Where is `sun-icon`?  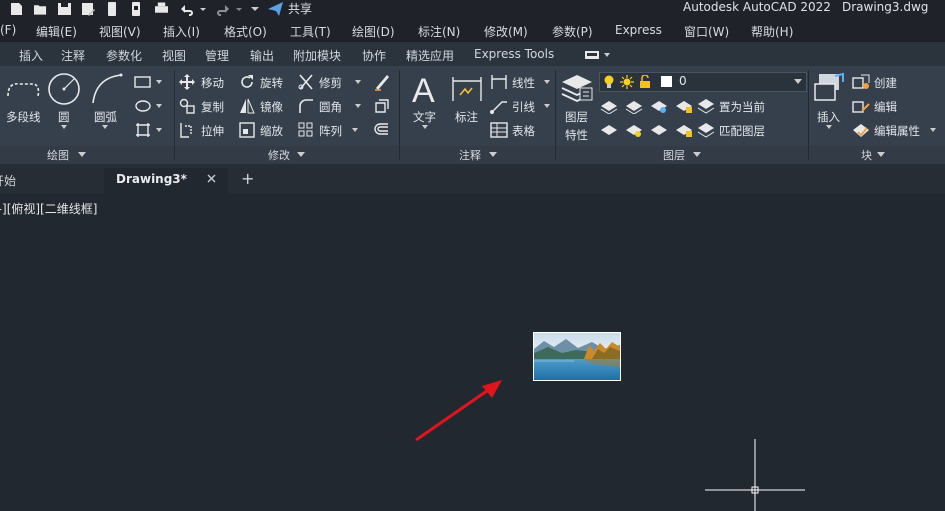
sun-icon is located at coordinates (627, 82).